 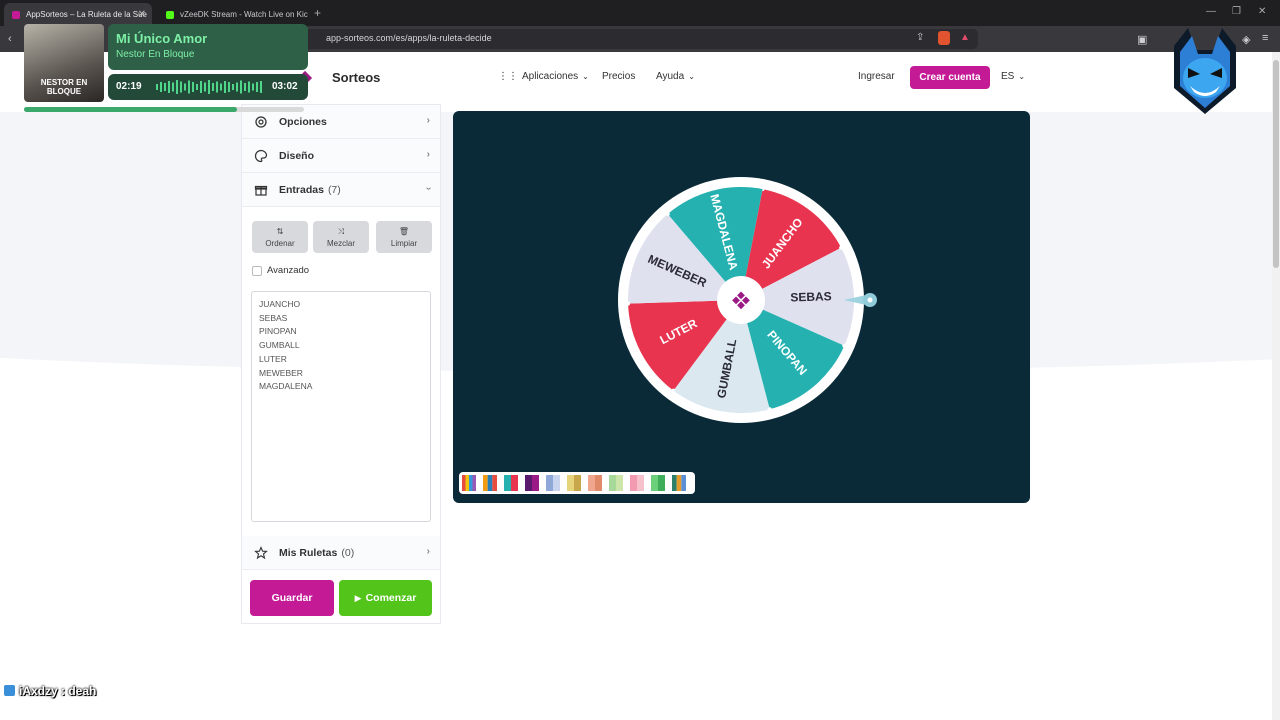 I want to click on chat-message: iAxdzy : deah, so click(x=50, y=691).